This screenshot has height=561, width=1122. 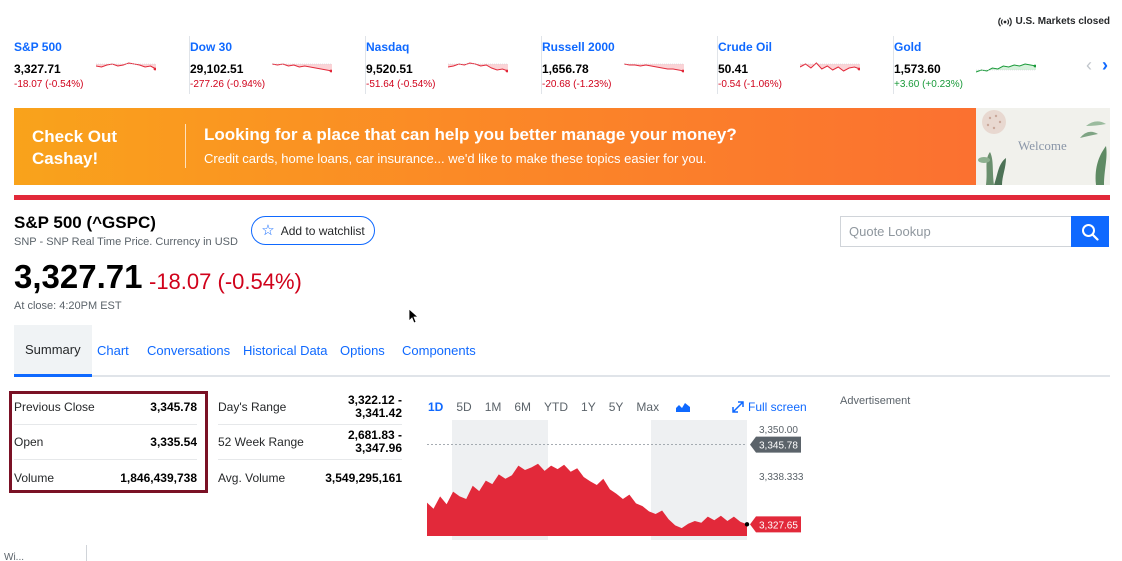 I want to click on ticker-price: 29,102.51, so click(x=217, y=69).